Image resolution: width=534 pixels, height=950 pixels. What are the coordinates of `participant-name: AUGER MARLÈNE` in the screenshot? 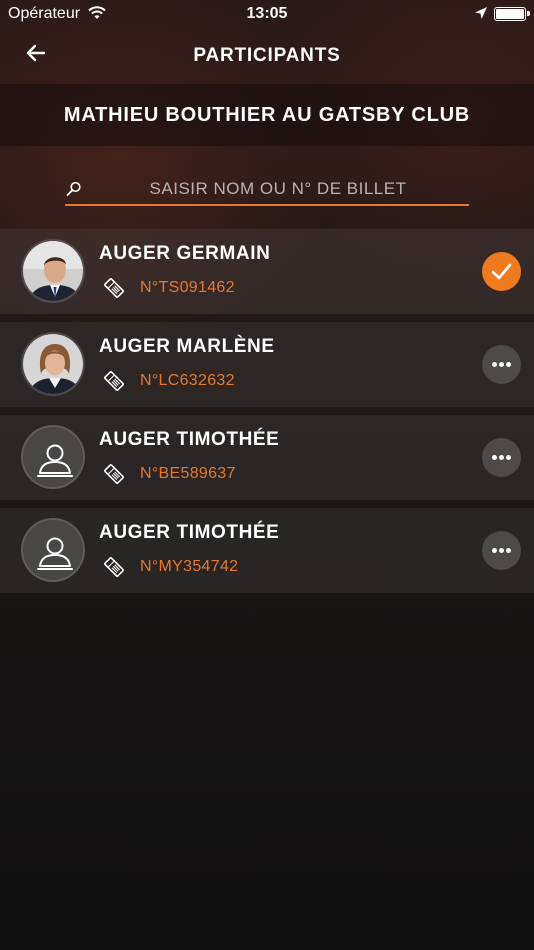 It's located at (187, 346).